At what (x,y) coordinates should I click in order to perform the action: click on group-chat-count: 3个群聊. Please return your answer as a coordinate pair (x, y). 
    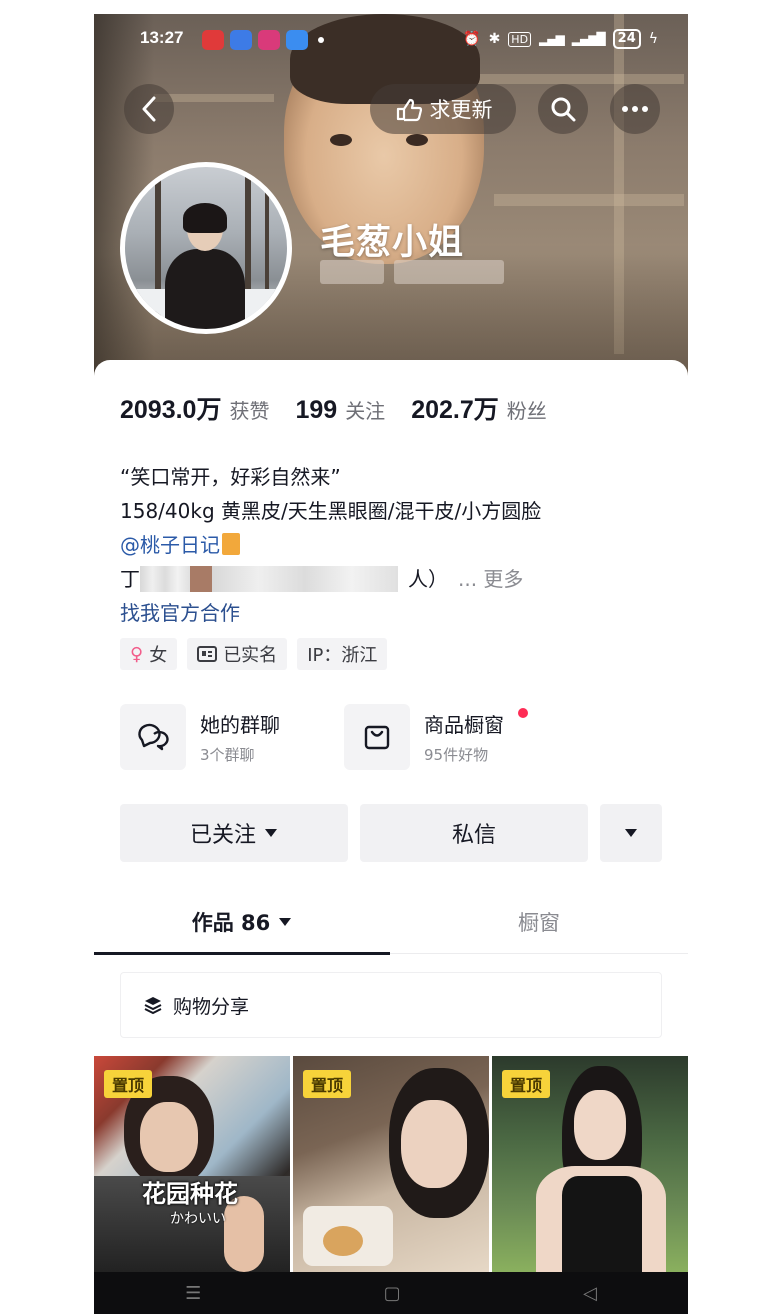
    Looking at the image, I should click on (227, 755).